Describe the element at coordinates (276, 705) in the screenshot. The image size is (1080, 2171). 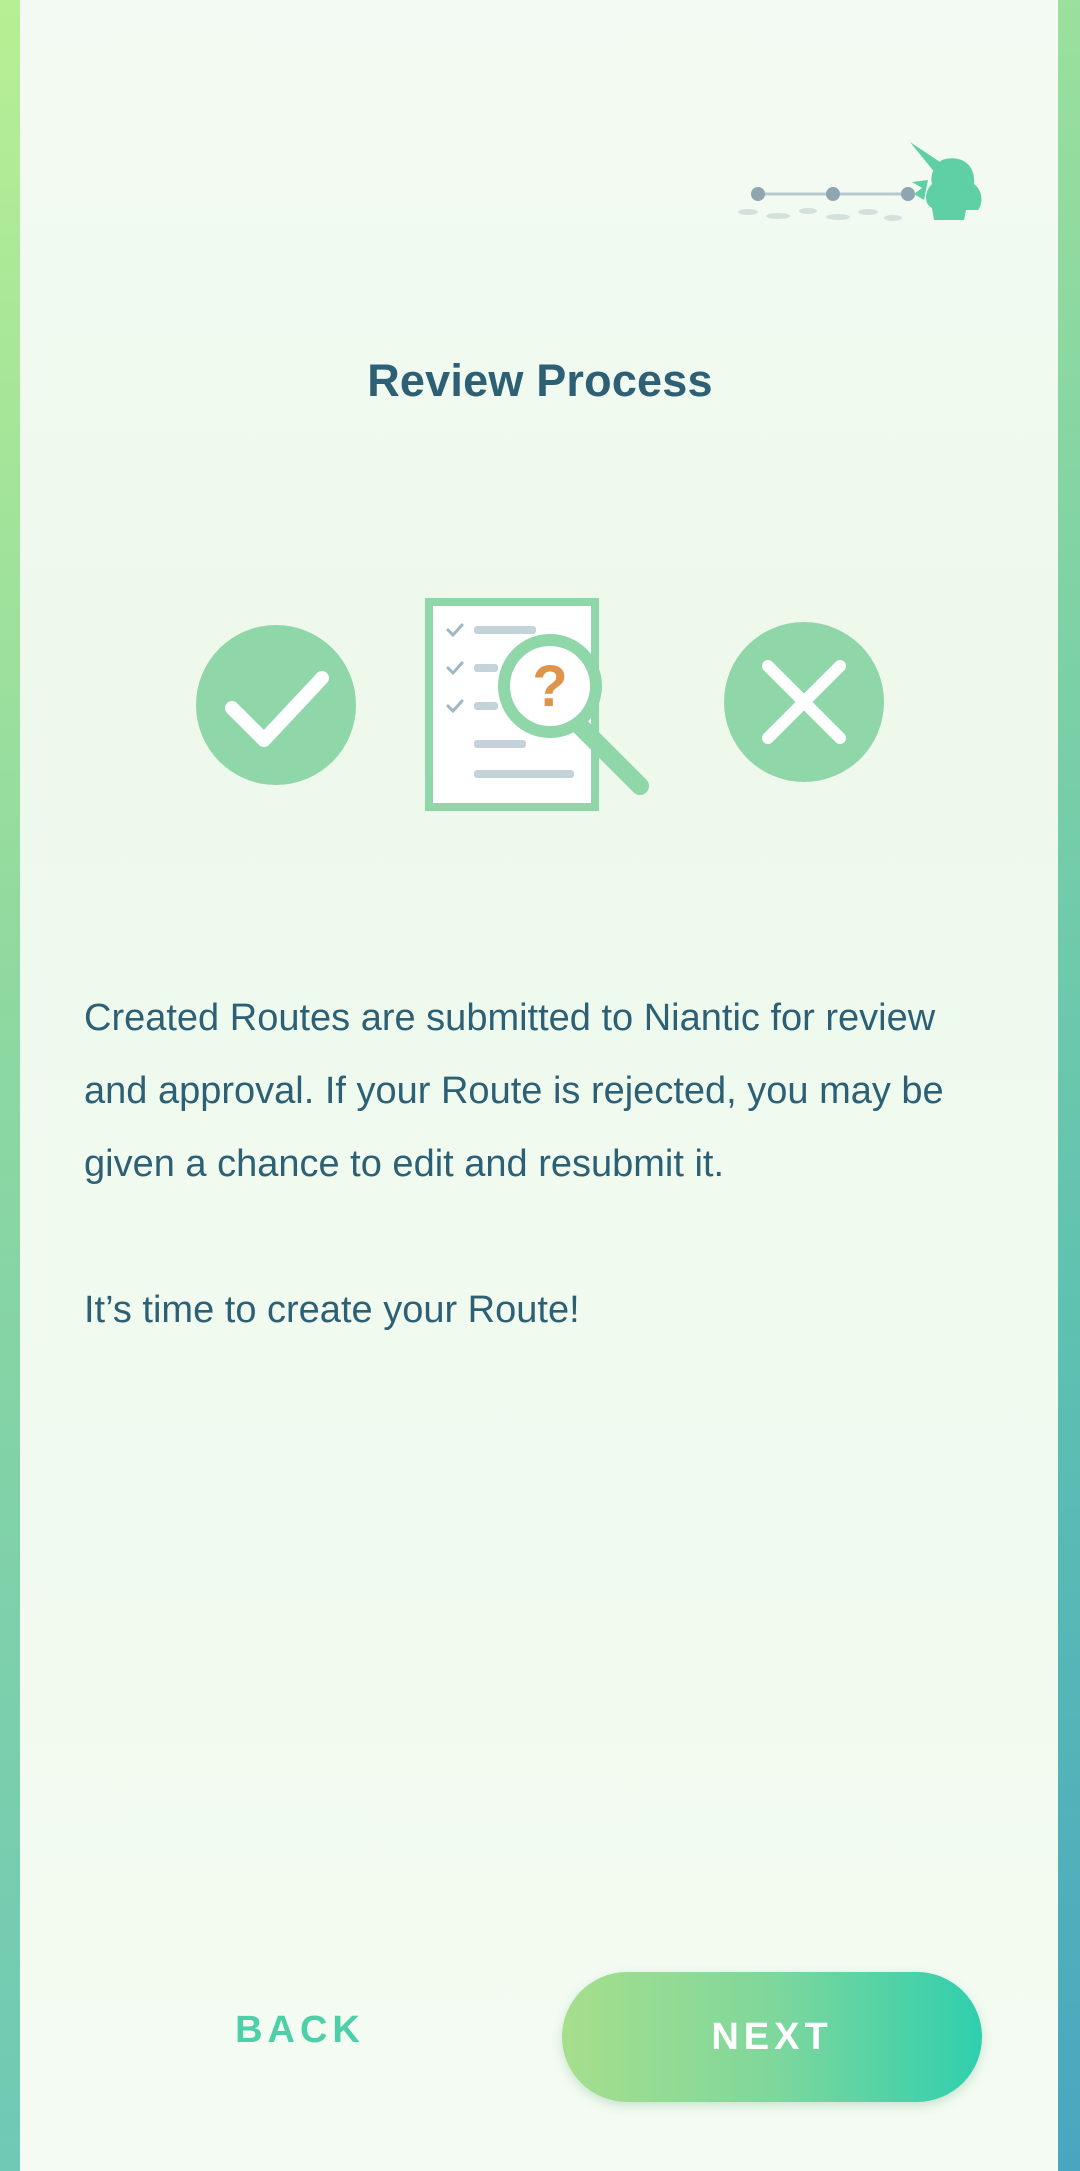
I see `checkmark-circle-icon` at that location.